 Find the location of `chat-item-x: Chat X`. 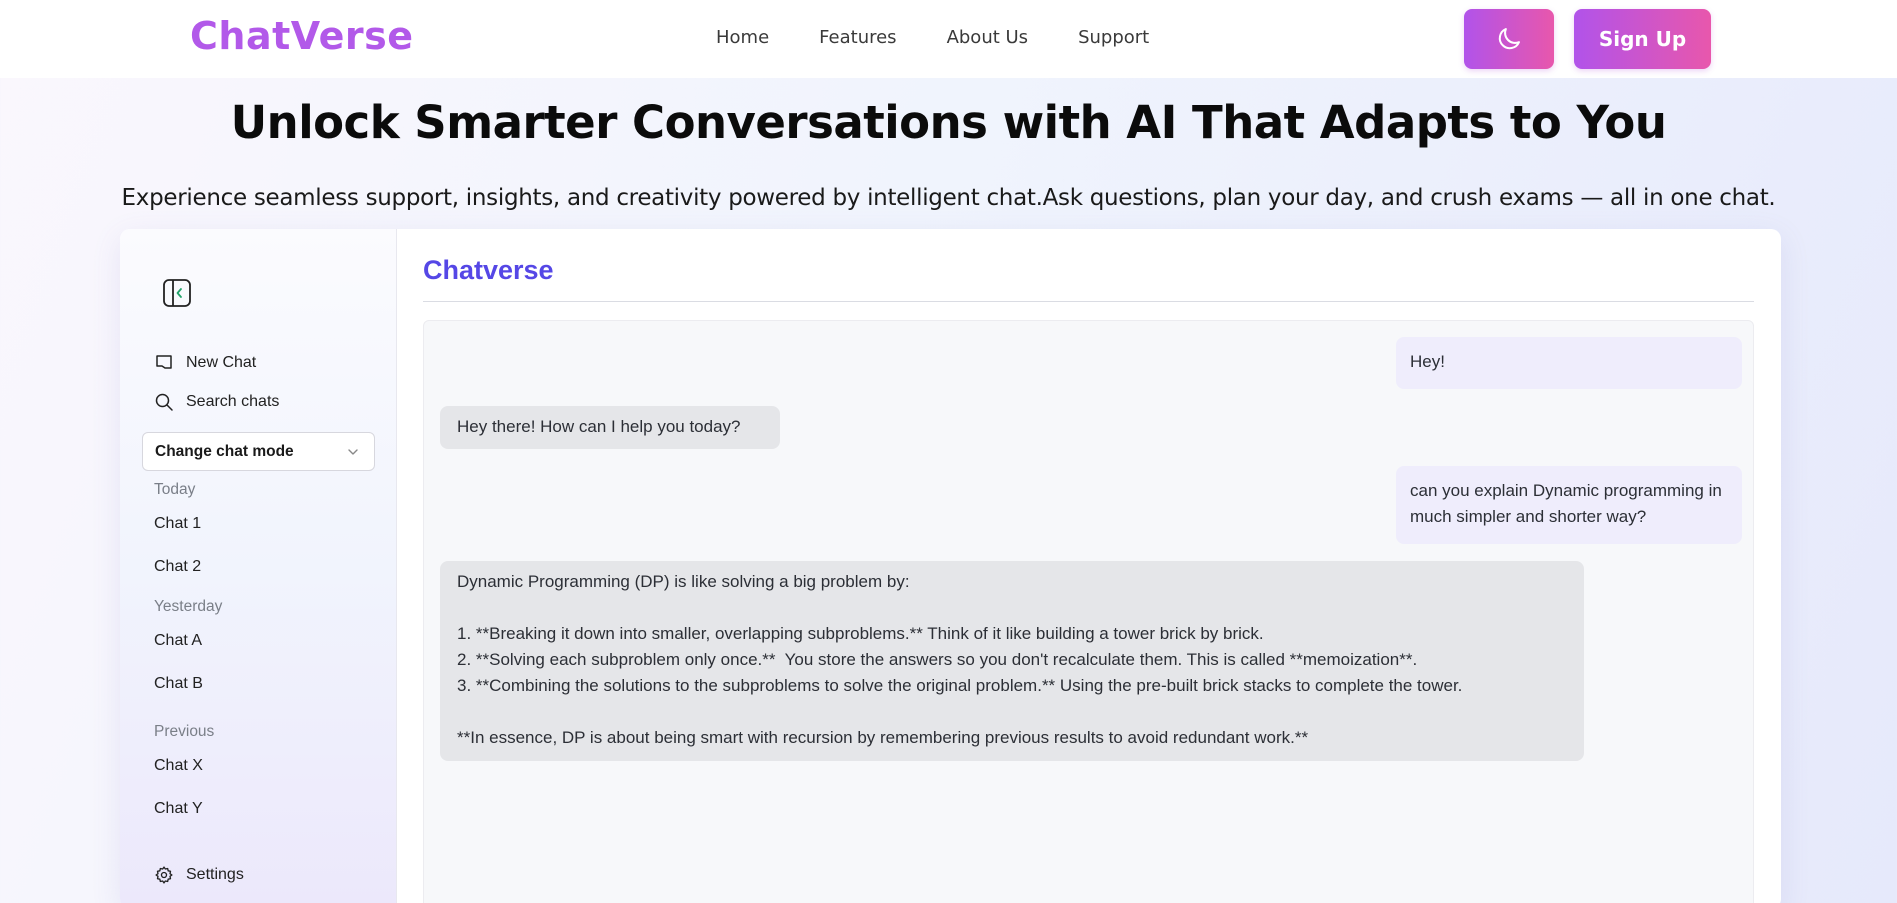

chat-item-x: Chat X is located at coordinates (178, 766).